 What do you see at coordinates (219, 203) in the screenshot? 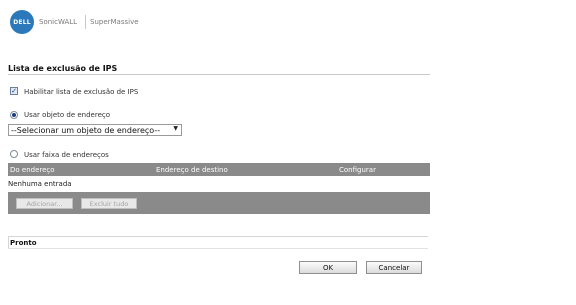
I see `exclusion-table-footer: Adicionar... Excluir tudo` at bounding box center [219, 203].